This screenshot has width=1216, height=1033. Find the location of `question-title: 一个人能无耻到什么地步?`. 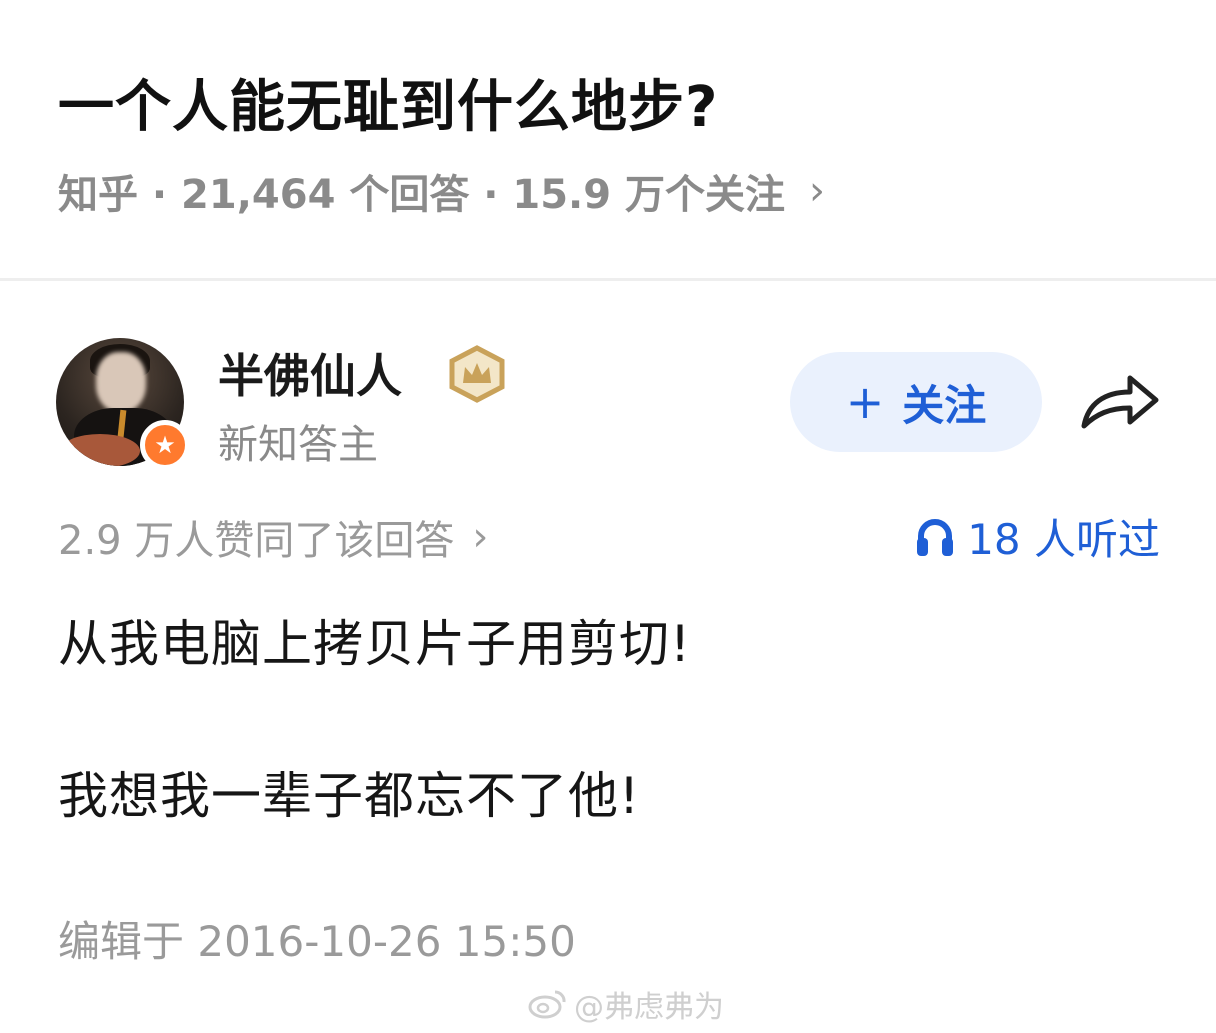

question-title: 一个人能无耻到什么地步? is located at coordinates (388, 102).